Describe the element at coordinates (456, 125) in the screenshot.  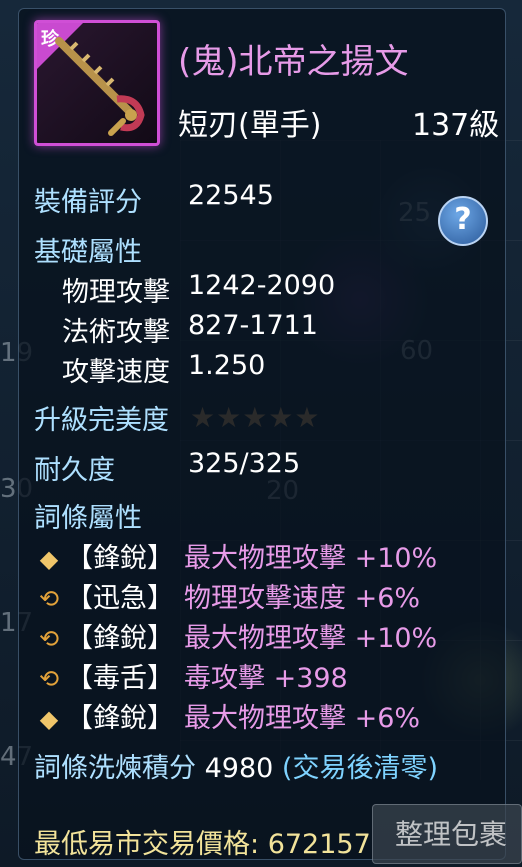
I see `item-level: 137級` at that location.